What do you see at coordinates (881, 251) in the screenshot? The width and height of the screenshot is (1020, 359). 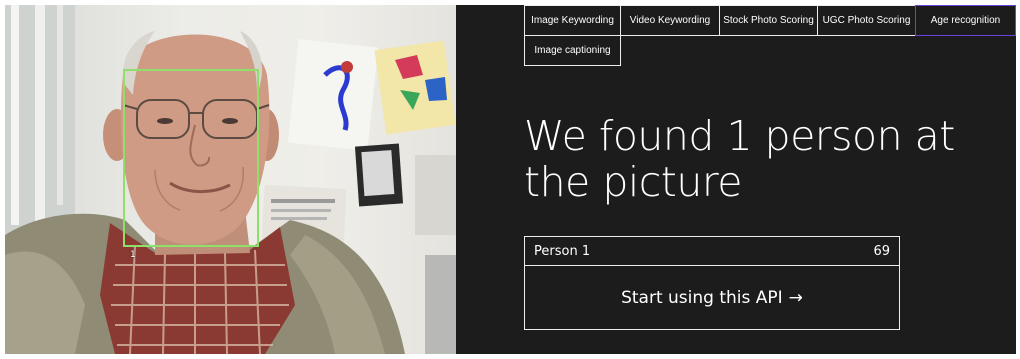 I see `person-age: 69` at bounding box center [881, 251].